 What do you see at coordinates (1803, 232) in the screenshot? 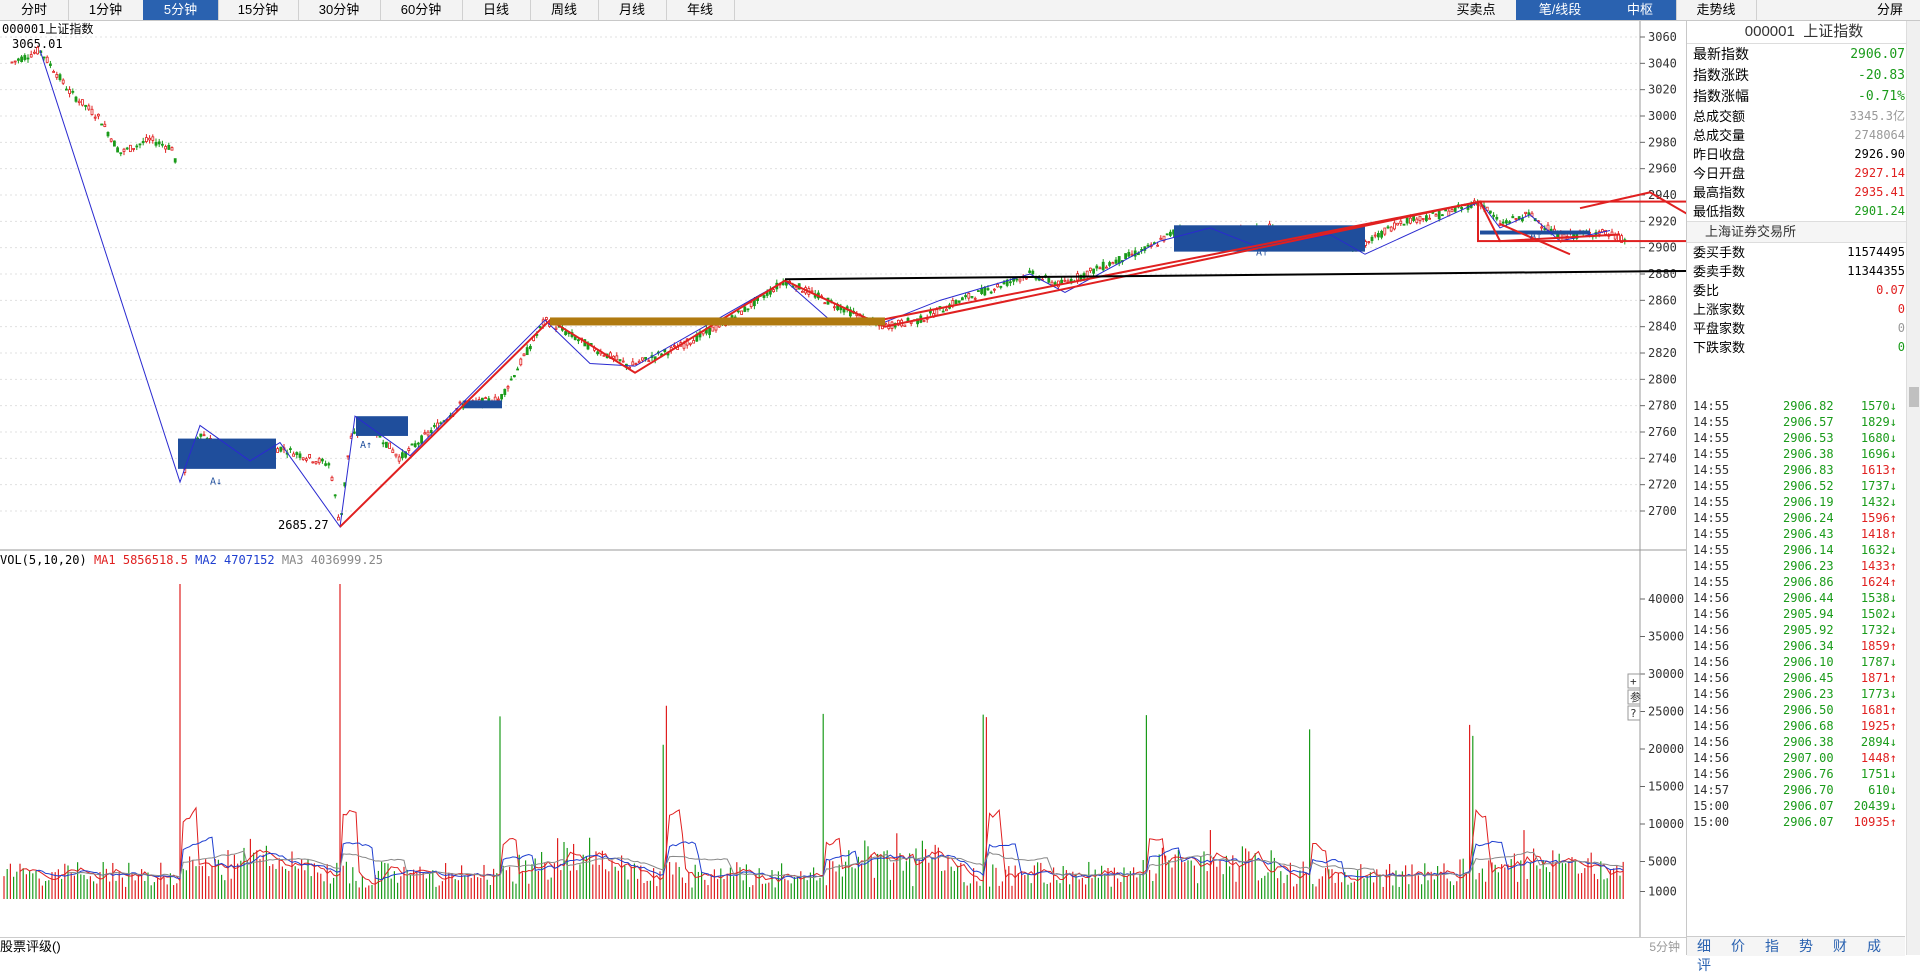
I see `exchange-label: 上海证券交易所` at bounding box center [1803, 232].